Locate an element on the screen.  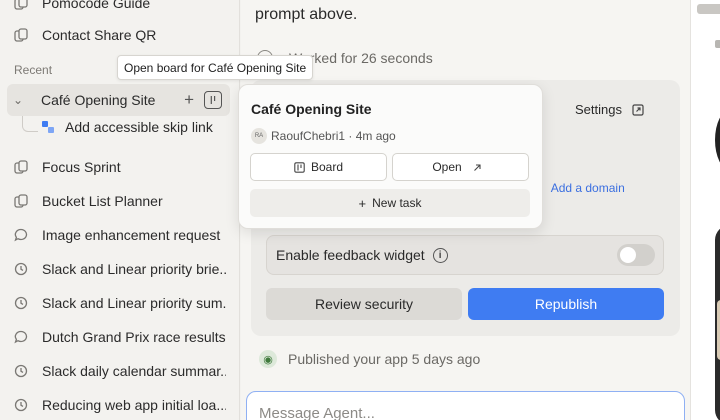
published-status: ◉ Published your app 5 days ago is located at coordinates (369, 359).